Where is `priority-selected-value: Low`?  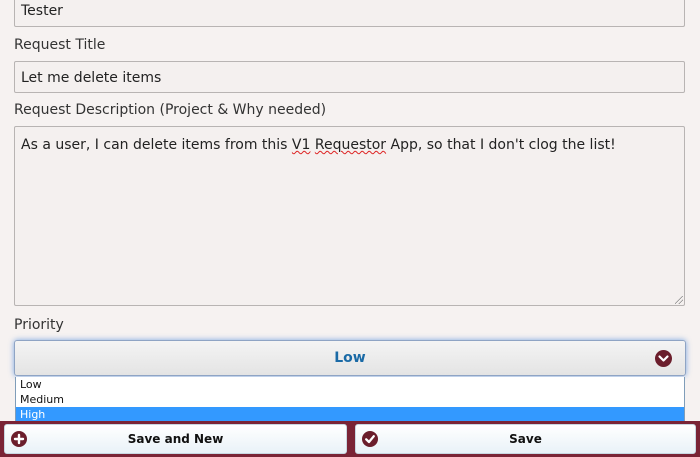 priority-selected-value: Low is located at coordinates (350, 358).